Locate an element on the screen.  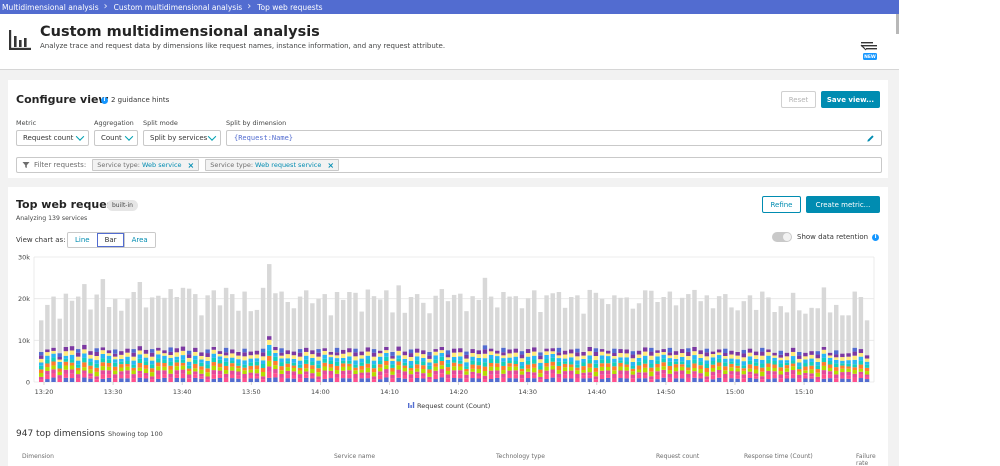
refine-button: Refine is located at coordinates (781, 204).